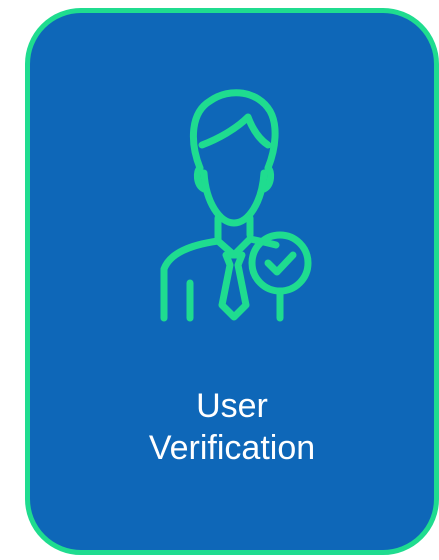  Describe the element at coordinates (232, 406) in the screenshot. I see `card-label-line1: User` at that location.